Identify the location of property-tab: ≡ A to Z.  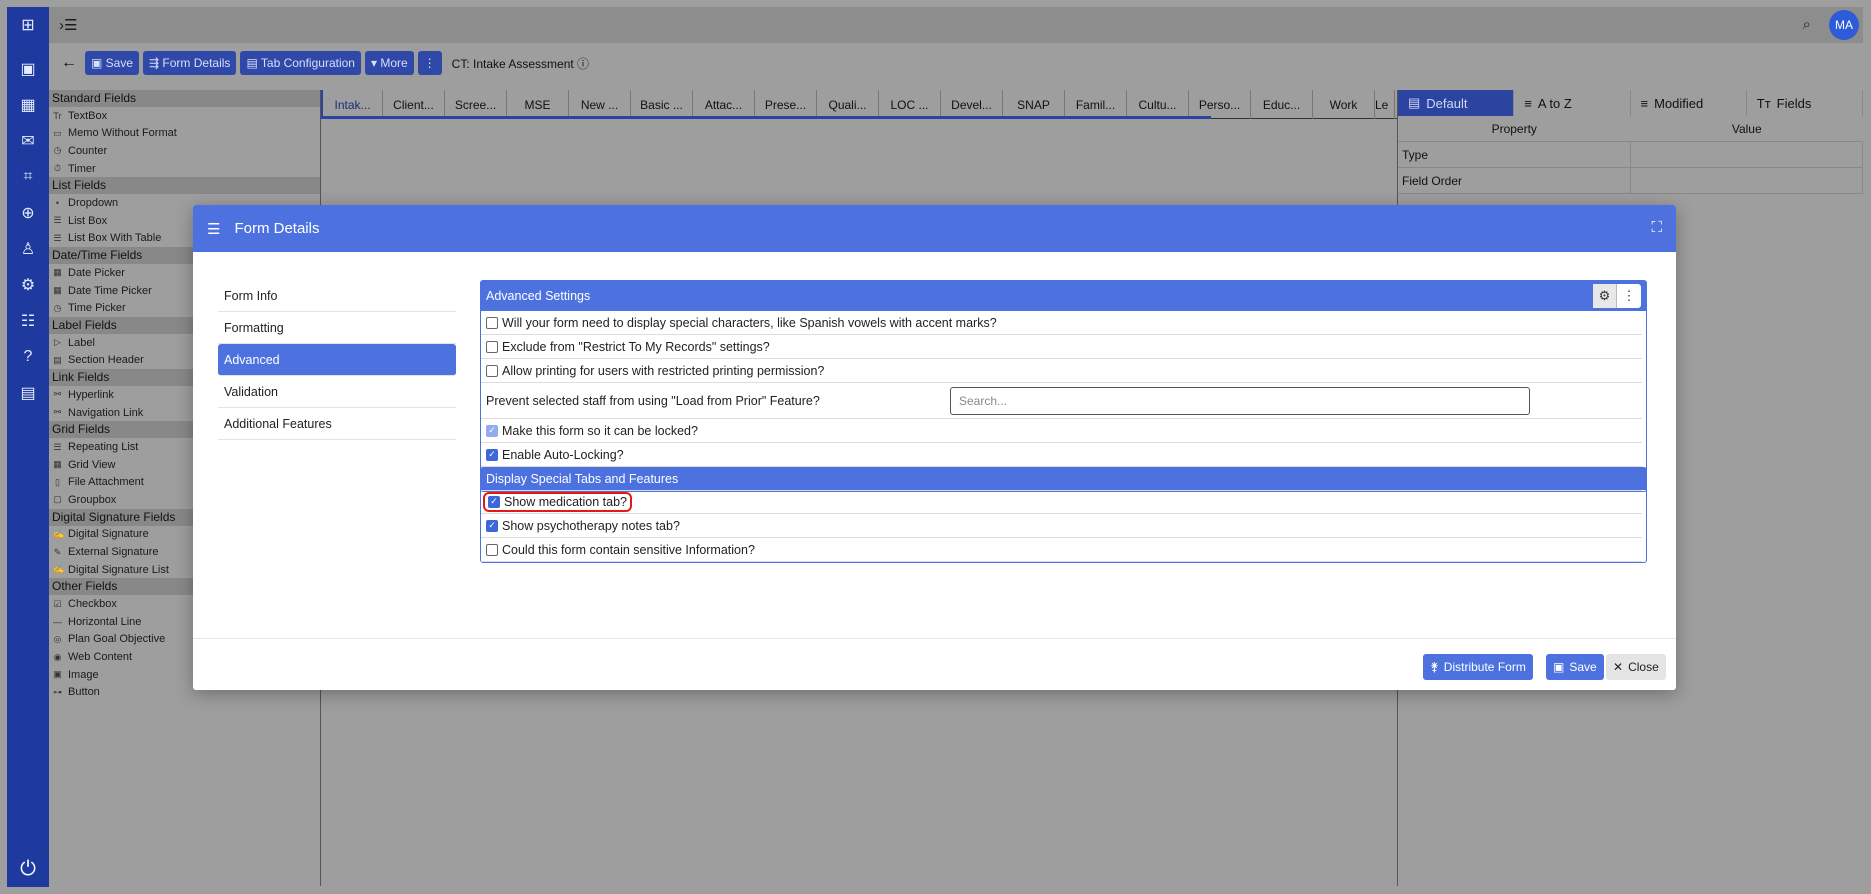
(1572, 103).